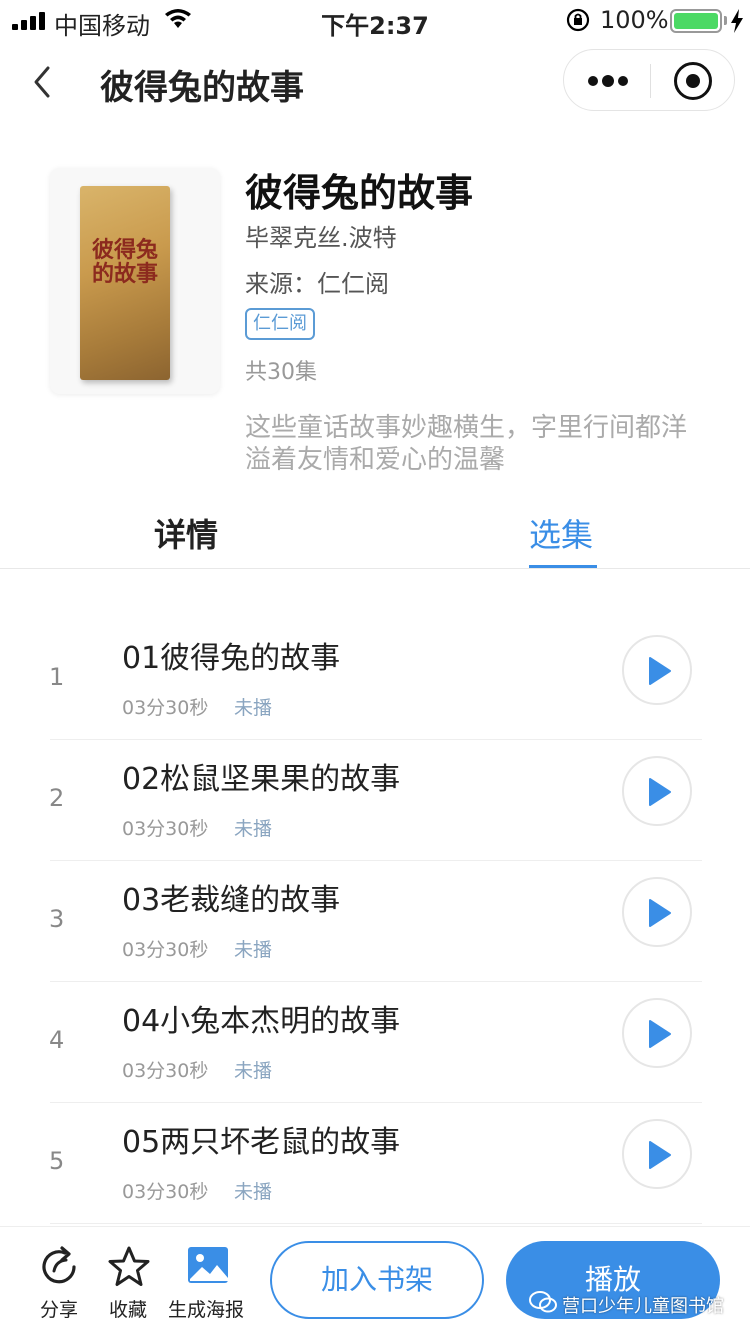 Image resolution: width=750 pixels, height=1334 pixels. Describe the element at coordinates (375, 20) in the screenshot. I see `status-bar: 中国移动 下午2:37 100%` at that location.